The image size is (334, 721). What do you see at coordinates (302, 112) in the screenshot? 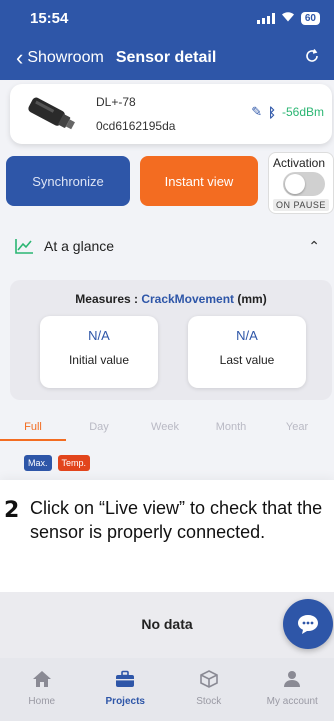
I see `signal-strength: -56dBm` at bounding box center [302, 112].